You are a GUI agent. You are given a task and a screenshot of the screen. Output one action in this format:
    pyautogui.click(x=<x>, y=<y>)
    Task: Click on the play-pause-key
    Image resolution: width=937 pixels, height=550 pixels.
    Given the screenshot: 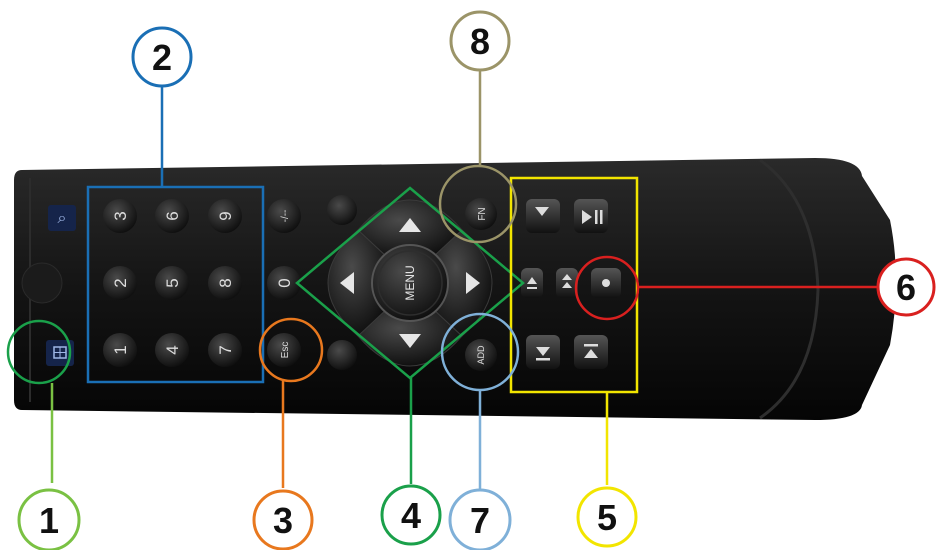 What is the action you would take?
    pyautogui.click(x=591, y=216)
    